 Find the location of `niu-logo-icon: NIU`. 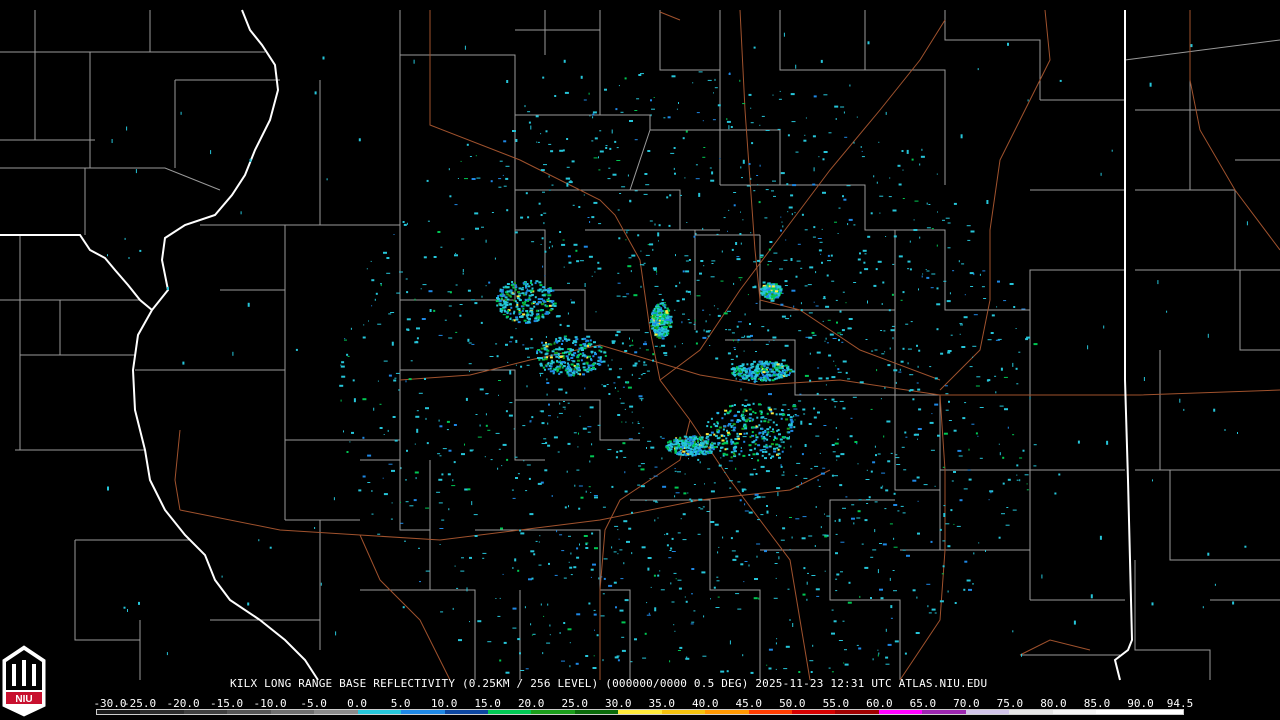

niu-logo-icon: NIU is located at coordinates (24, 681).